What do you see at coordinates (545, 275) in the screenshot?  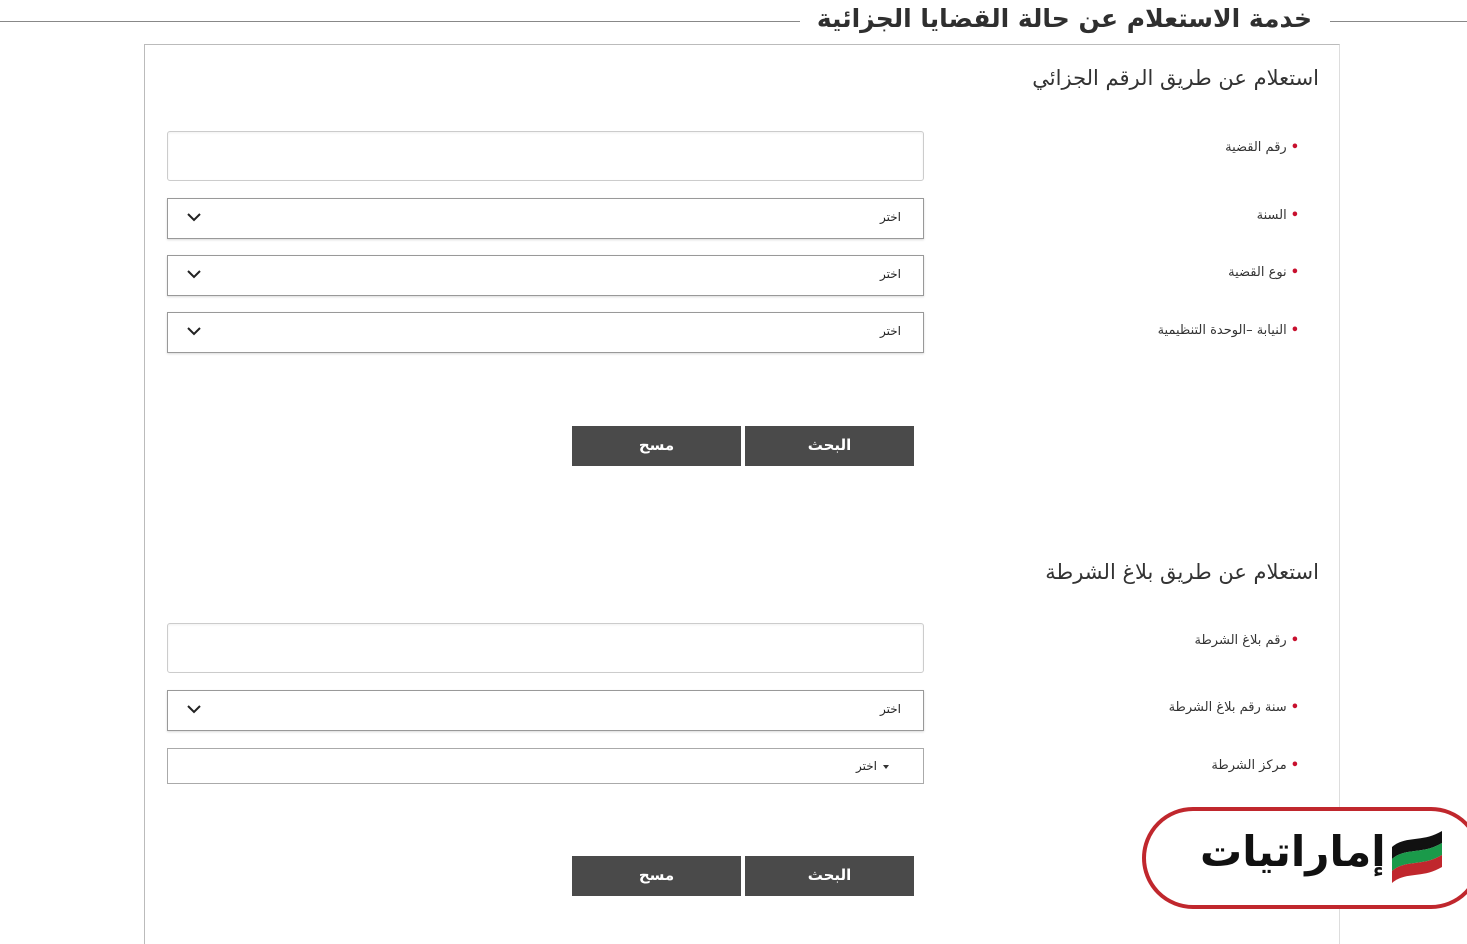 I see `case-type-select: اختر` at bounding box center [545, 275].